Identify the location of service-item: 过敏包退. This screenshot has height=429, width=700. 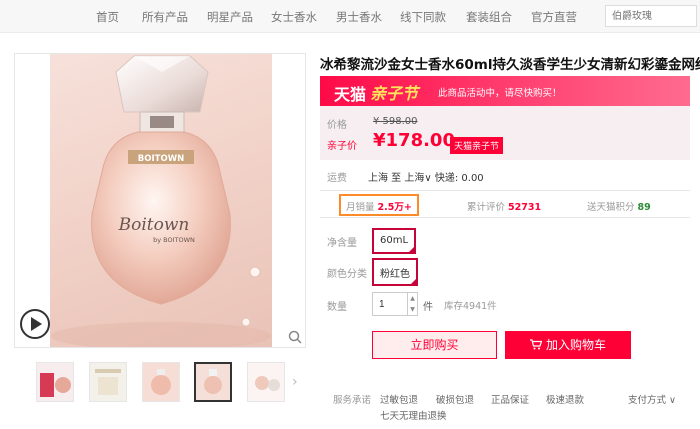
(399, 399).